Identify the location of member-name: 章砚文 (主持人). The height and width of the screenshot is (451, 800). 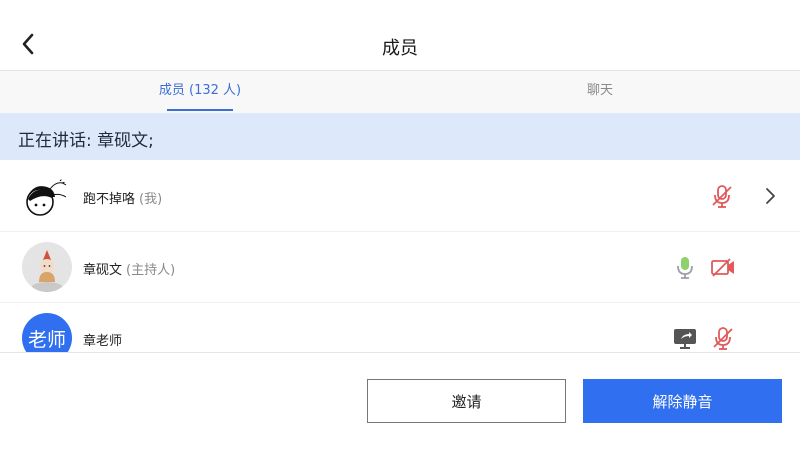
(129, 268).